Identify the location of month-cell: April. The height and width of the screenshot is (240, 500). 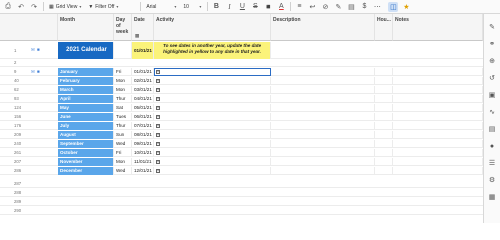
(86, 99).